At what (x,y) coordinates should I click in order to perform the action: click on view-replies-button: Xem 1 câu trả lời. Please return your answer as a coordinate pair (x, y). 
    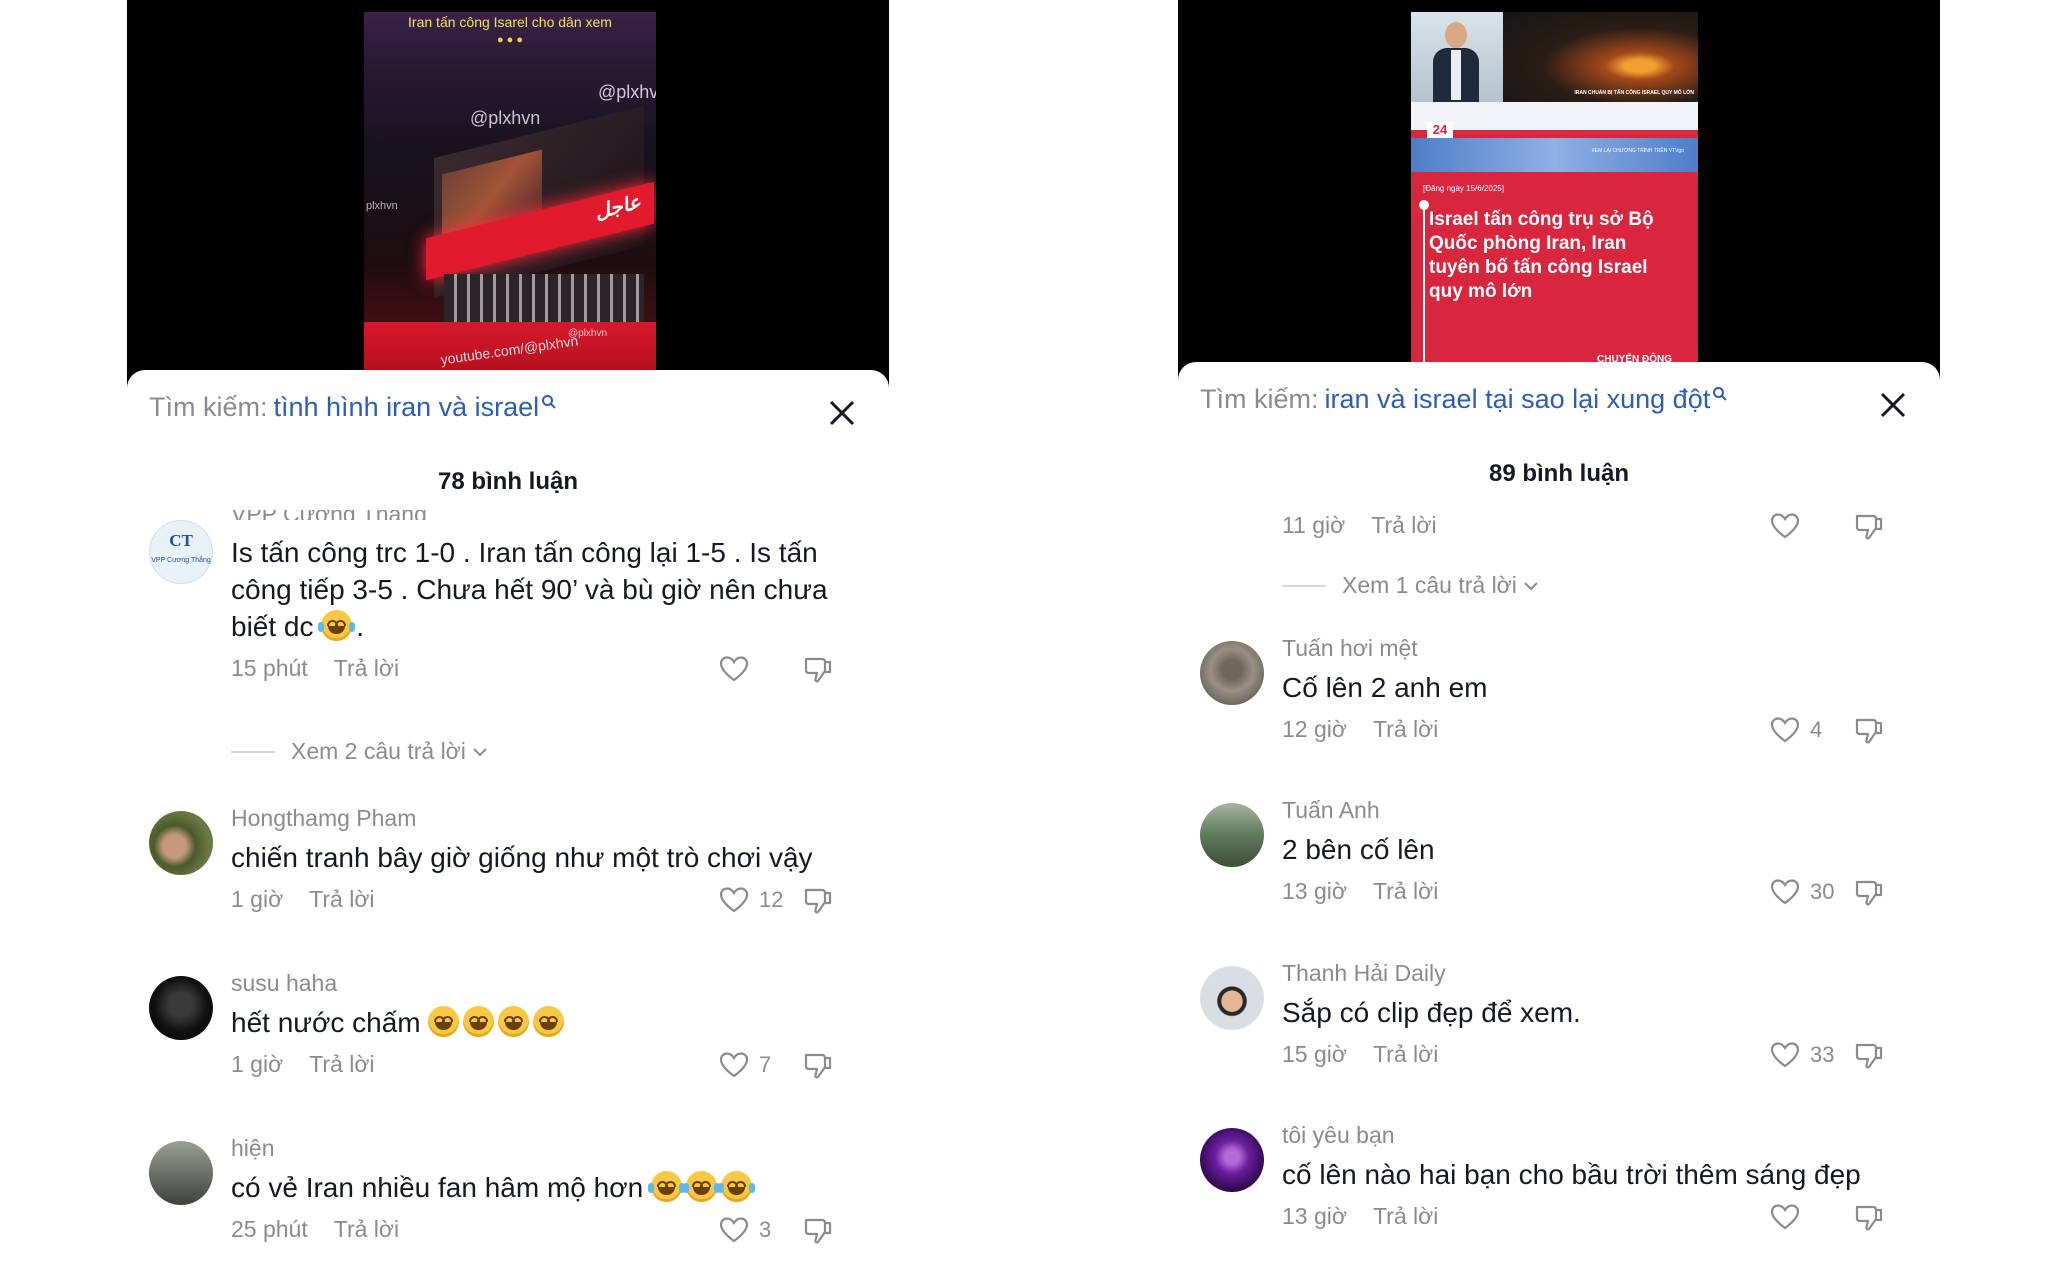
    Looking at the image, I should click on (1410, 585).